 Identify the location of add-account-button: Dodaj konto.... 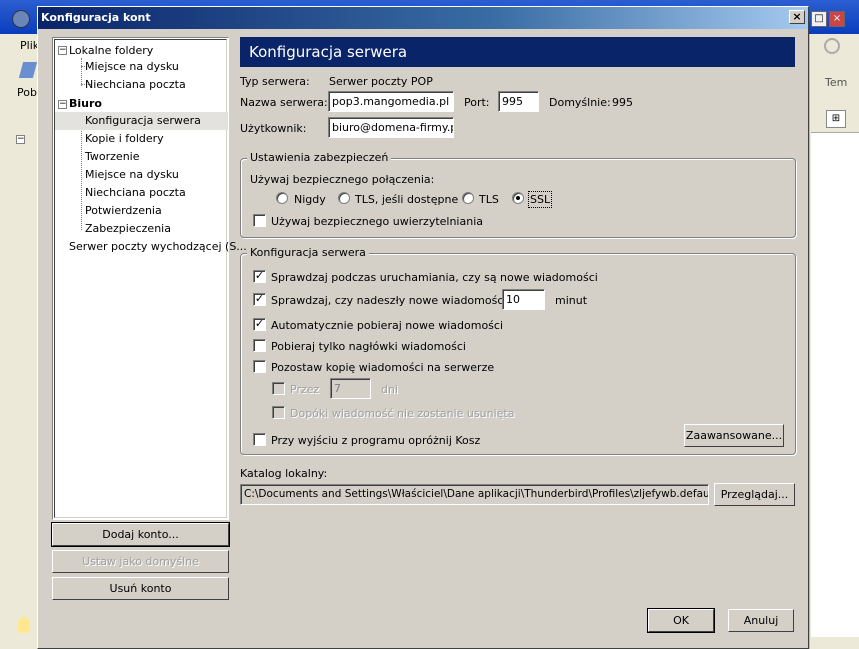
(140, 534).